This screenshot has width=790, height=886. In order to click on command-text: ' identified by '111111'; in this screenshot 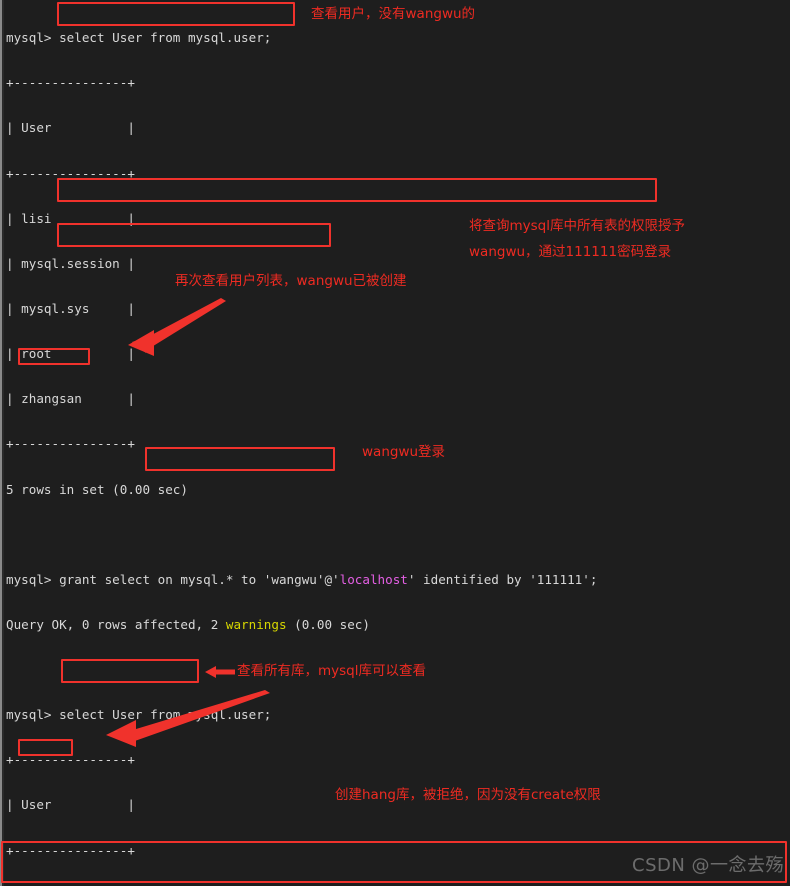, I will do `click(502, 579)`.